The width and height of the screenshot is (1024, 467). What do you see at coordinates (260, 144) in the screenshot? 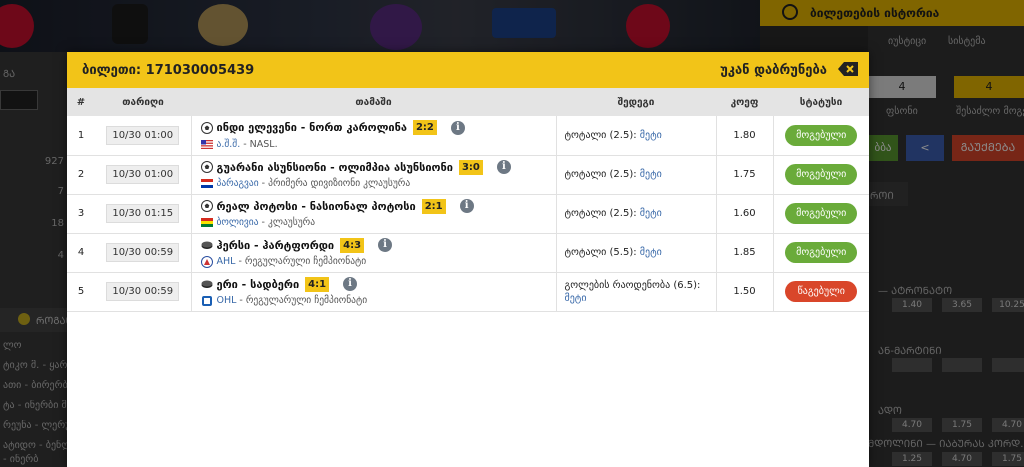
I see `league-name: - NASL.` at bounding box center [260, 144].